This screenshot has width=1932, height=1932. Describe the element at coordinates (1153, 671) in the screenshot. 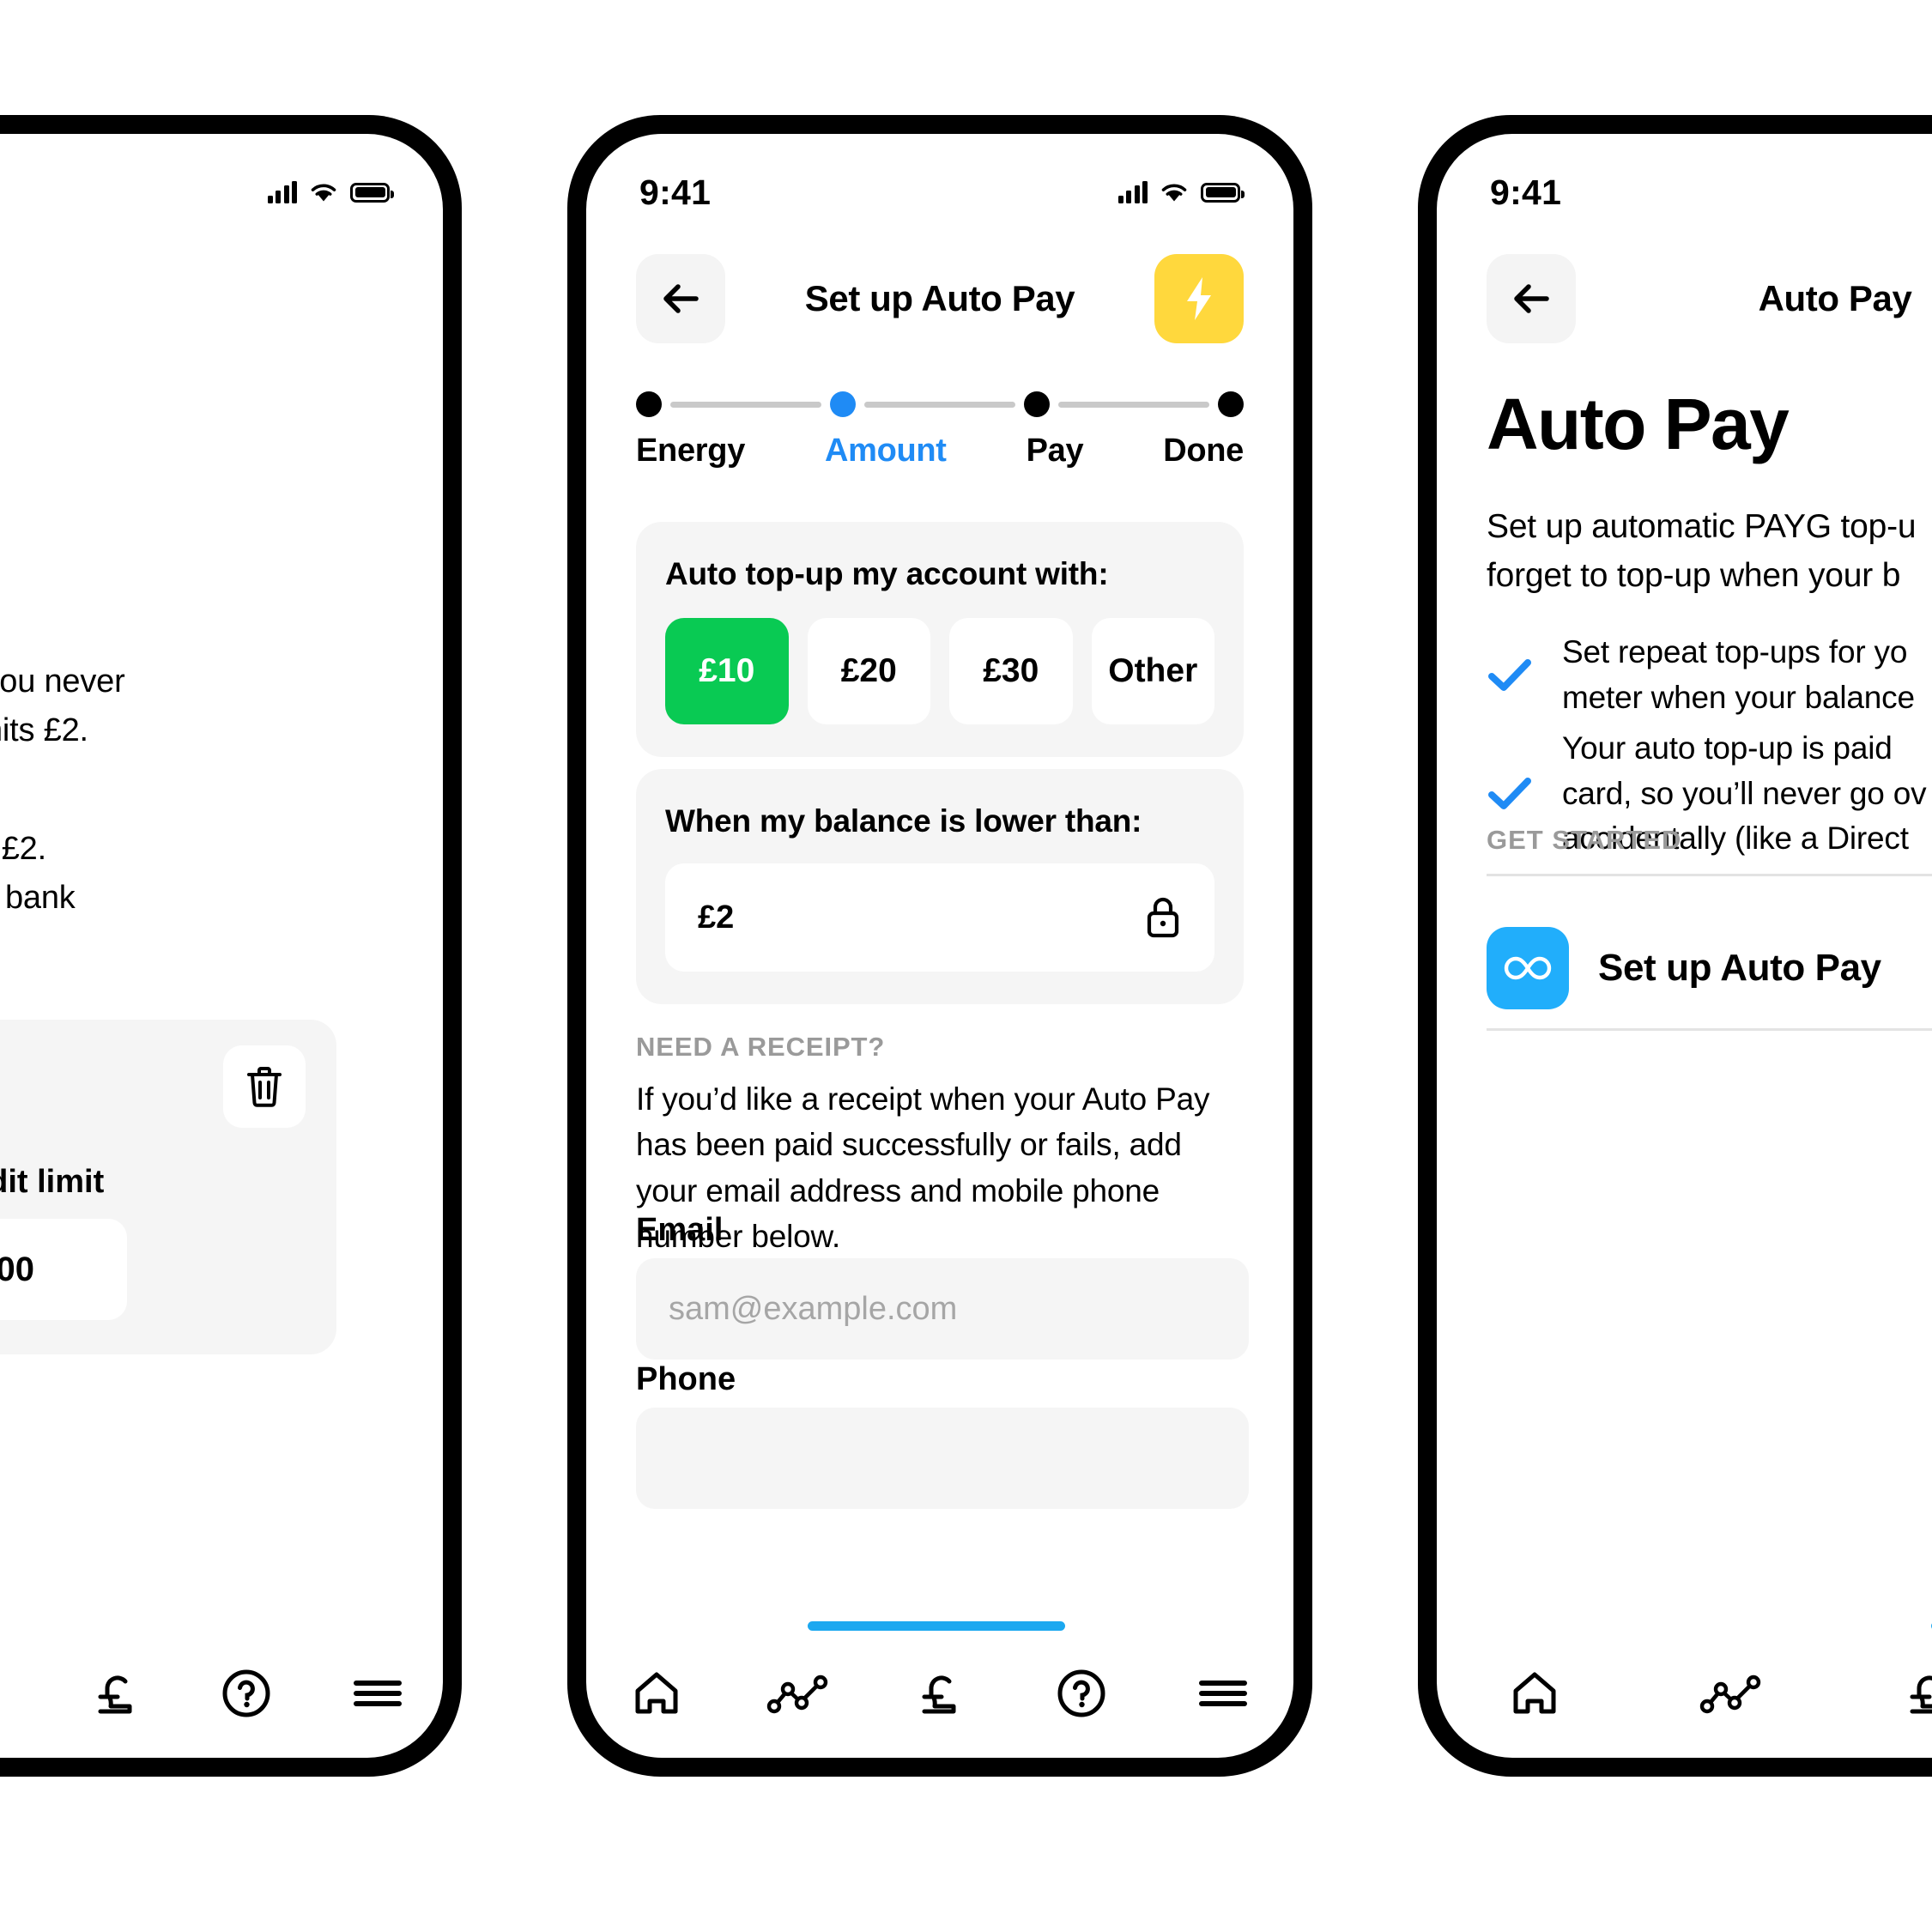

I see `amount-option-other: Other` at that location.